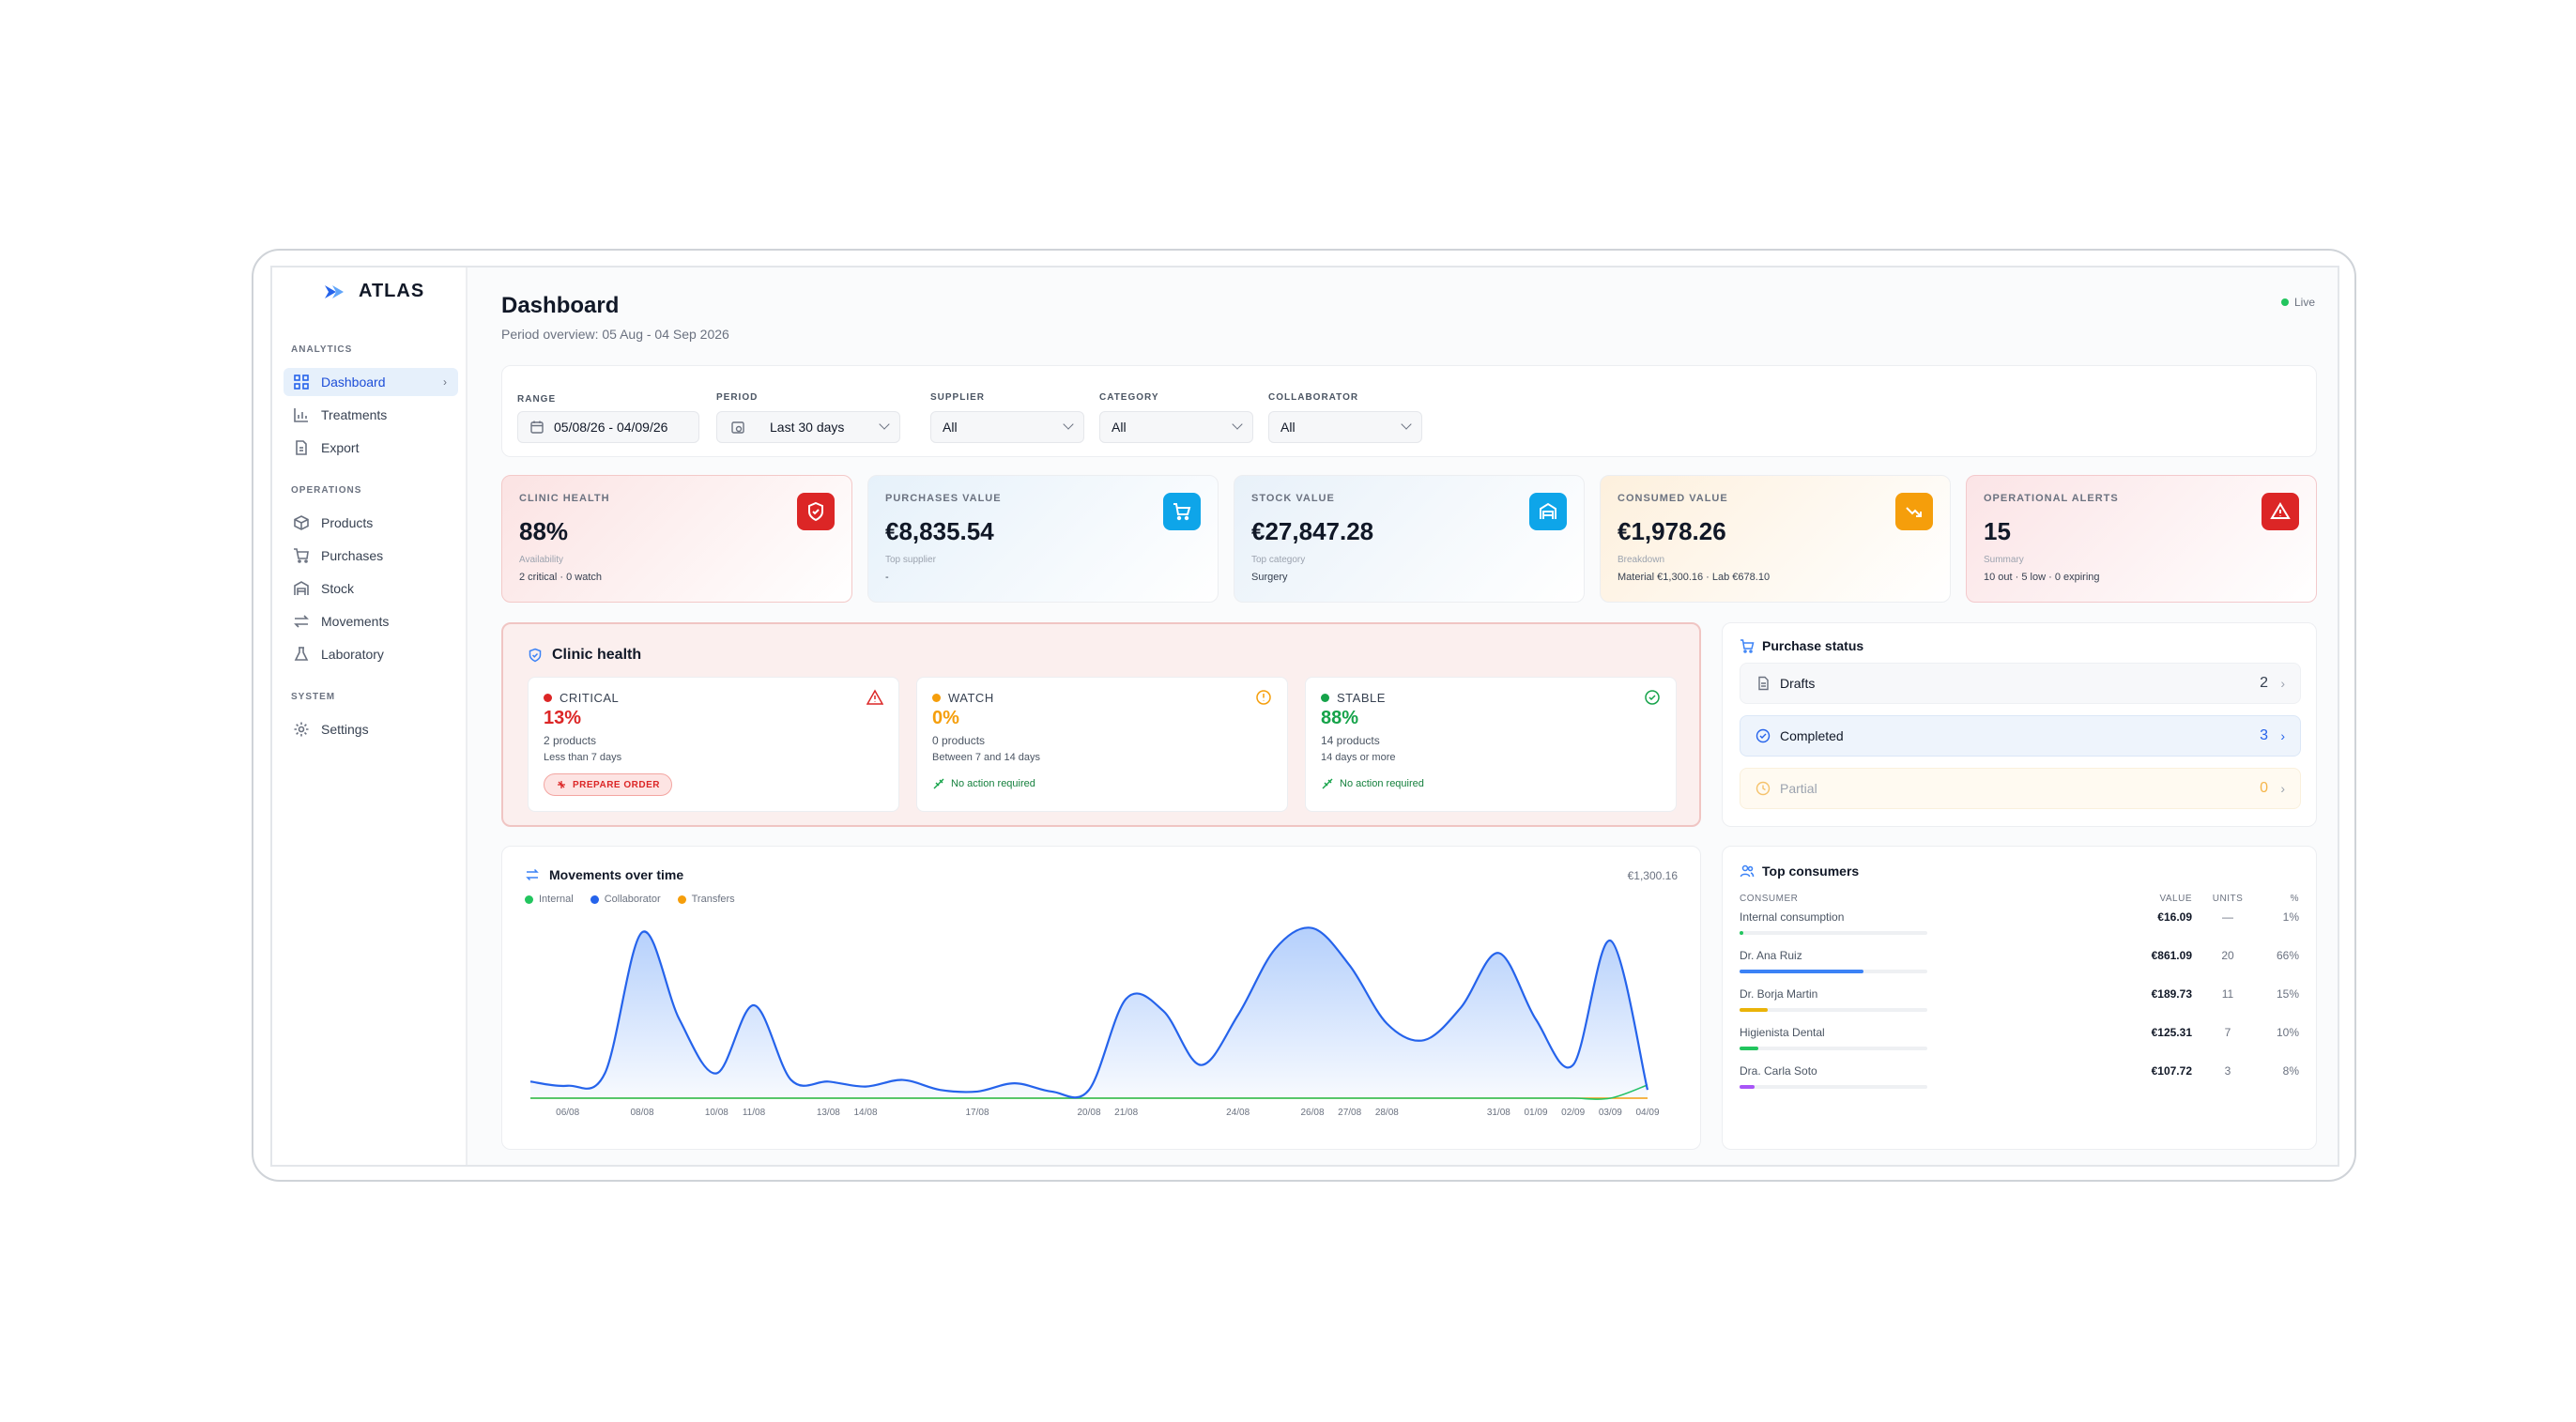 The width and height of the screenshot is (2576, 1422). I want to click on top-consumers-title: Top consumers, so click(1800, 871).